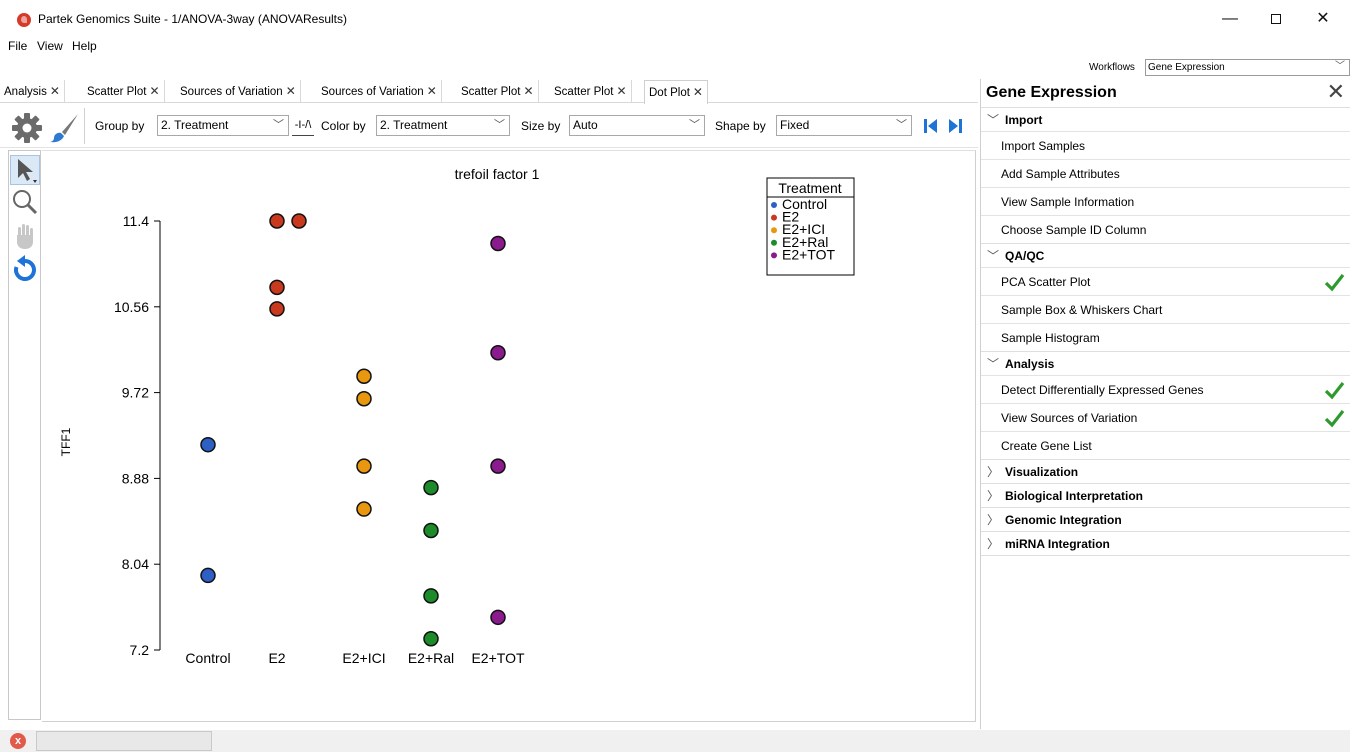 The image size is (1350, 752). What do you see at coordinates (1165, 309) in the screenshot?
I see `workflow-step: Sample Box & Whiskers Chart` at bounding box center [1165, 309].